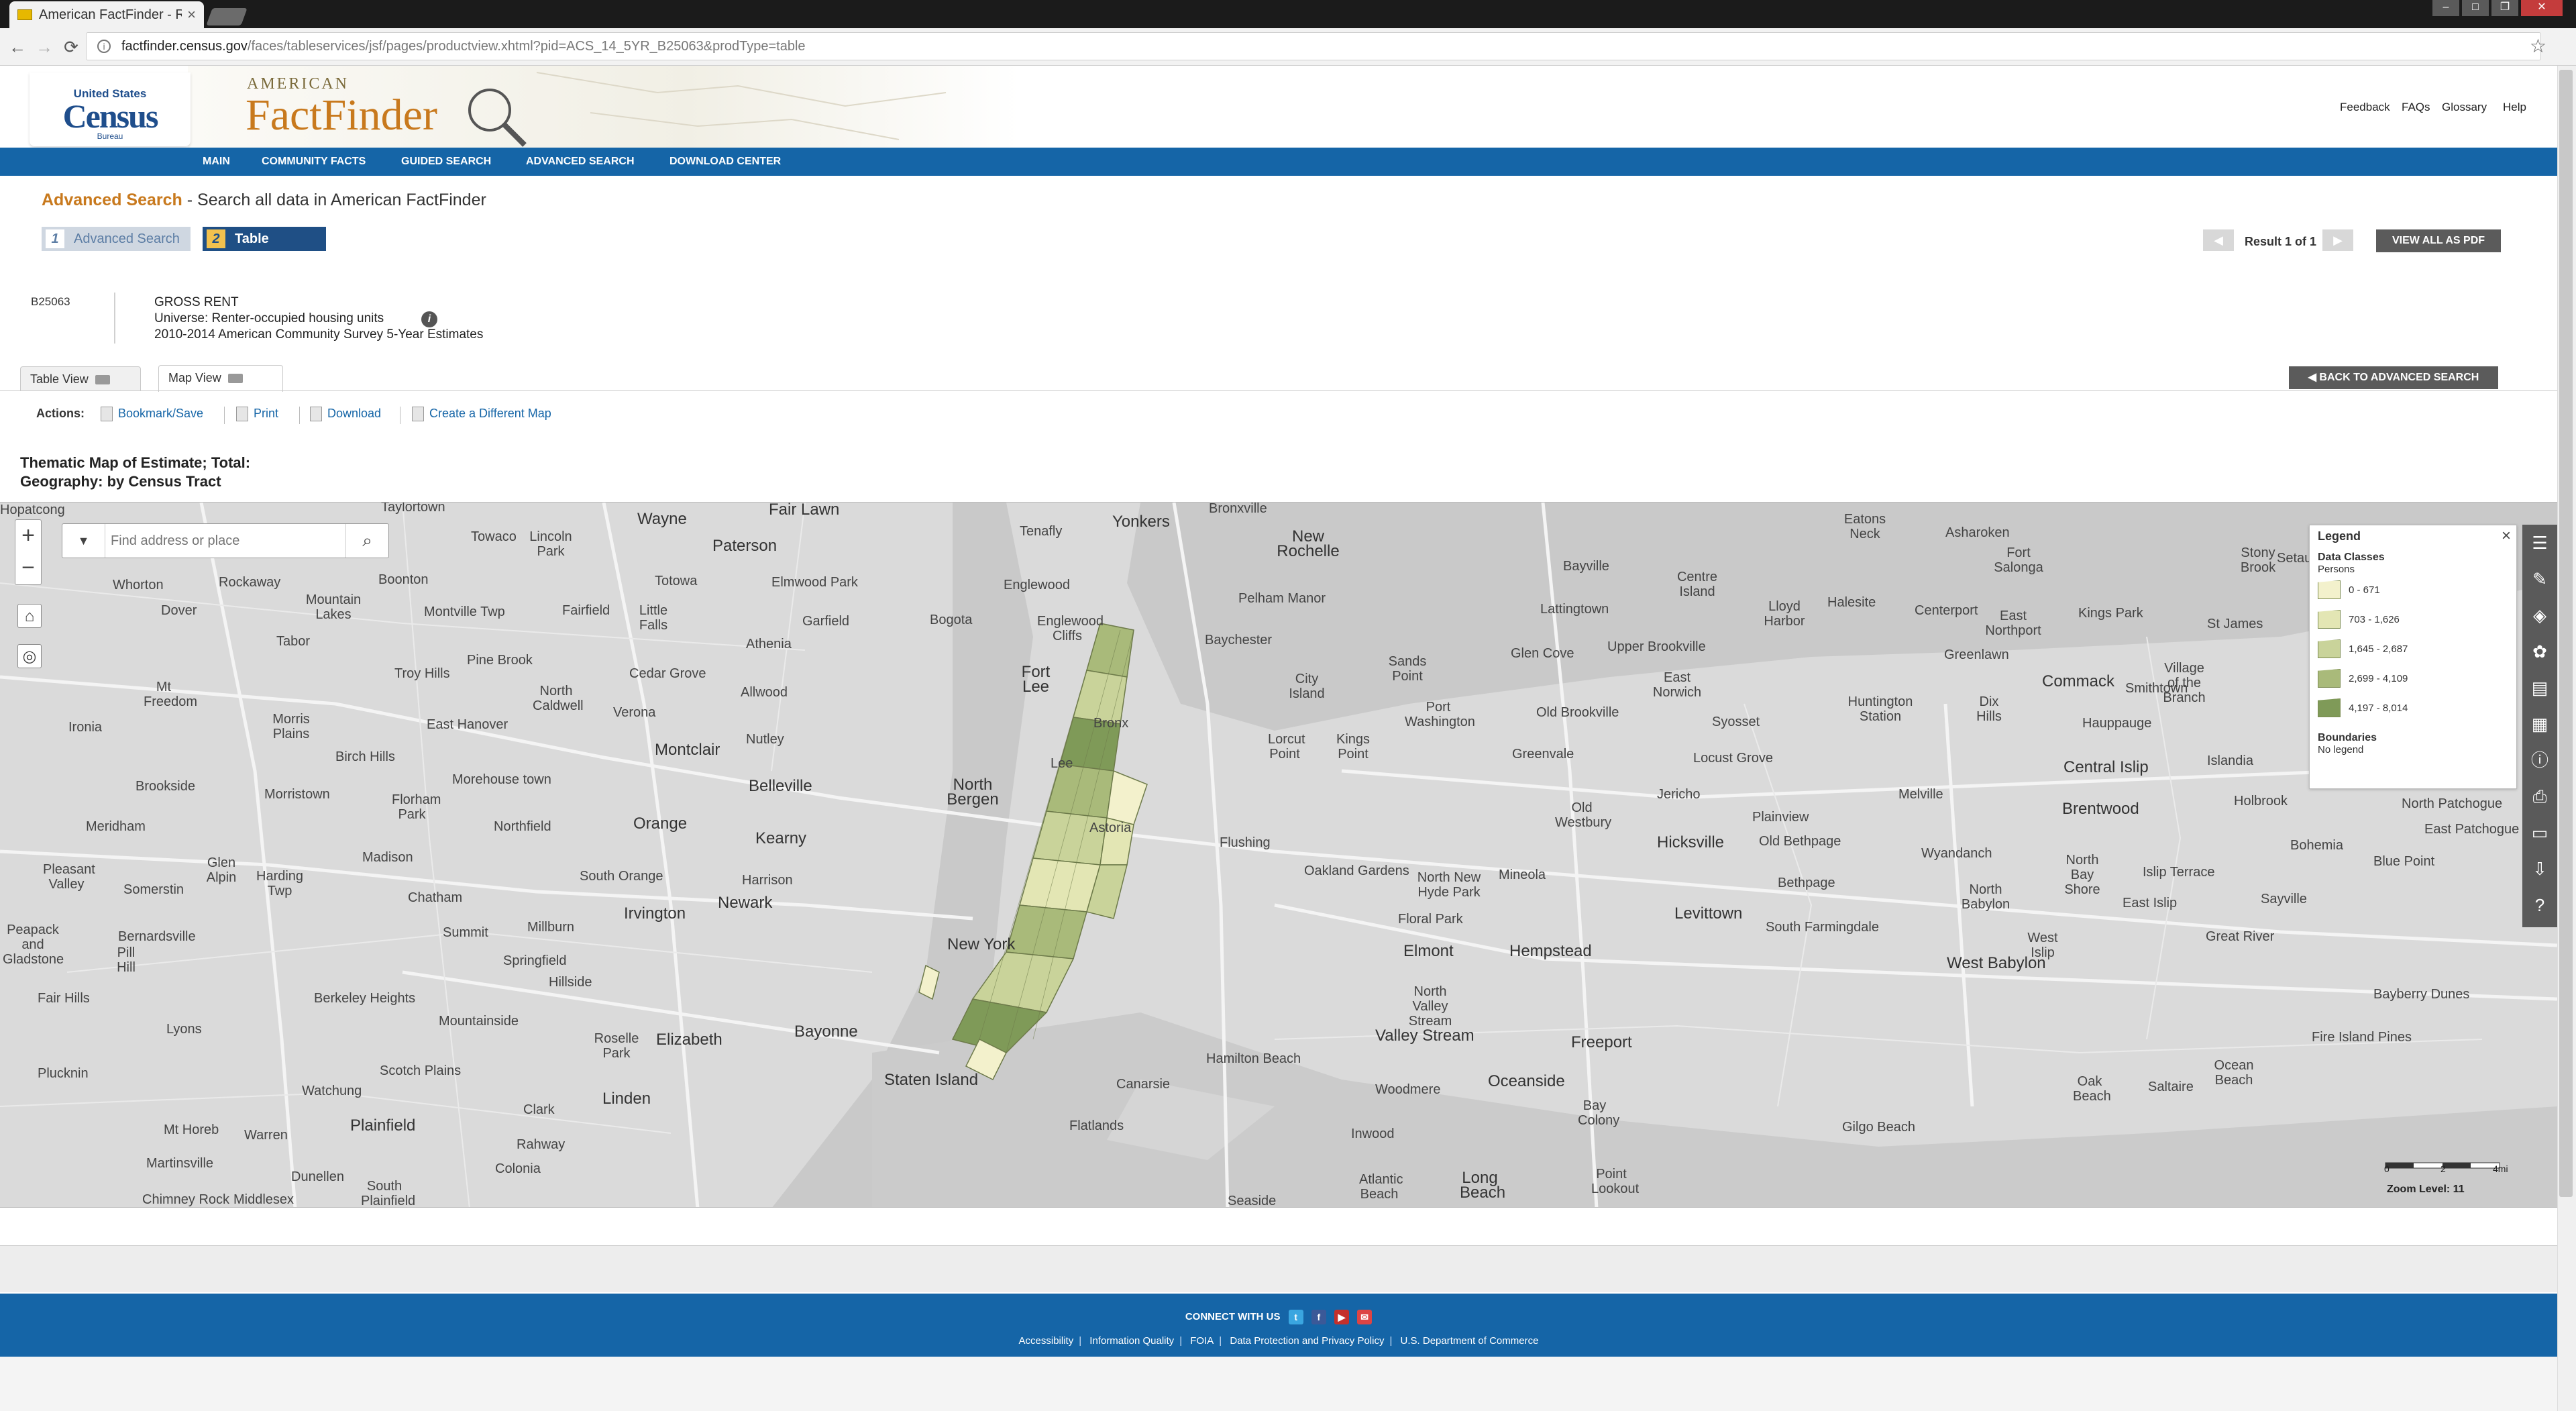  Describe the element at coordinates (2393, 378) in the screenshot. I see `back-to-advanced-search-button: ◀ BACK TO ADVANCED SEARCH` at that location.